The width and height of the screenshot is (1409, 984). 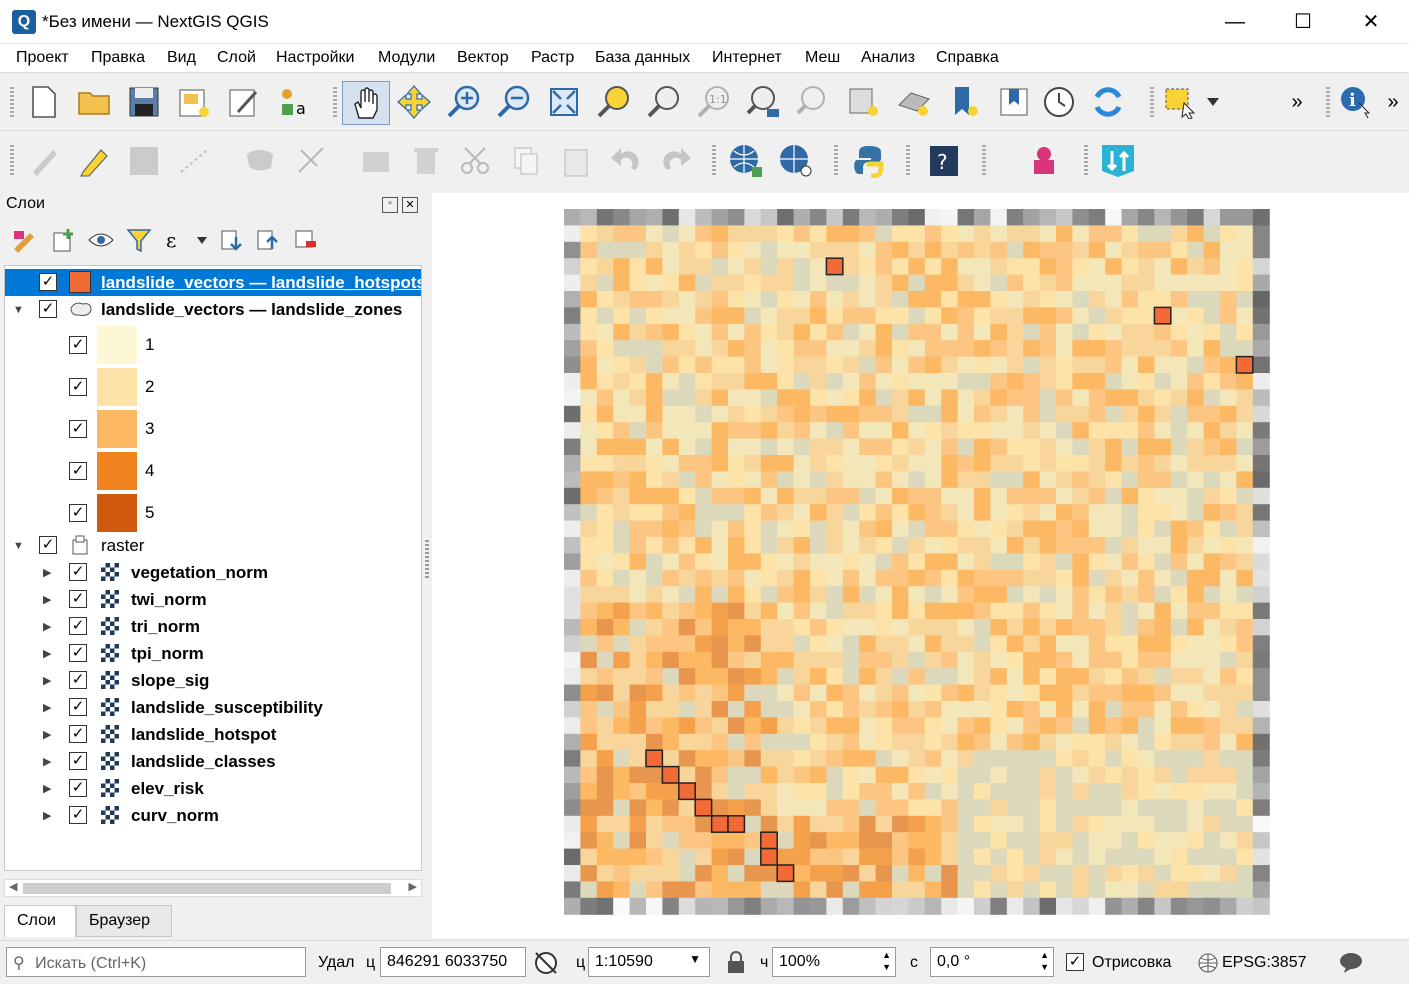 What do you see at coordinates (1014, 102) in the screenshot?
I see `show-bookmarks-icon` at bounding box center [1014, 102].